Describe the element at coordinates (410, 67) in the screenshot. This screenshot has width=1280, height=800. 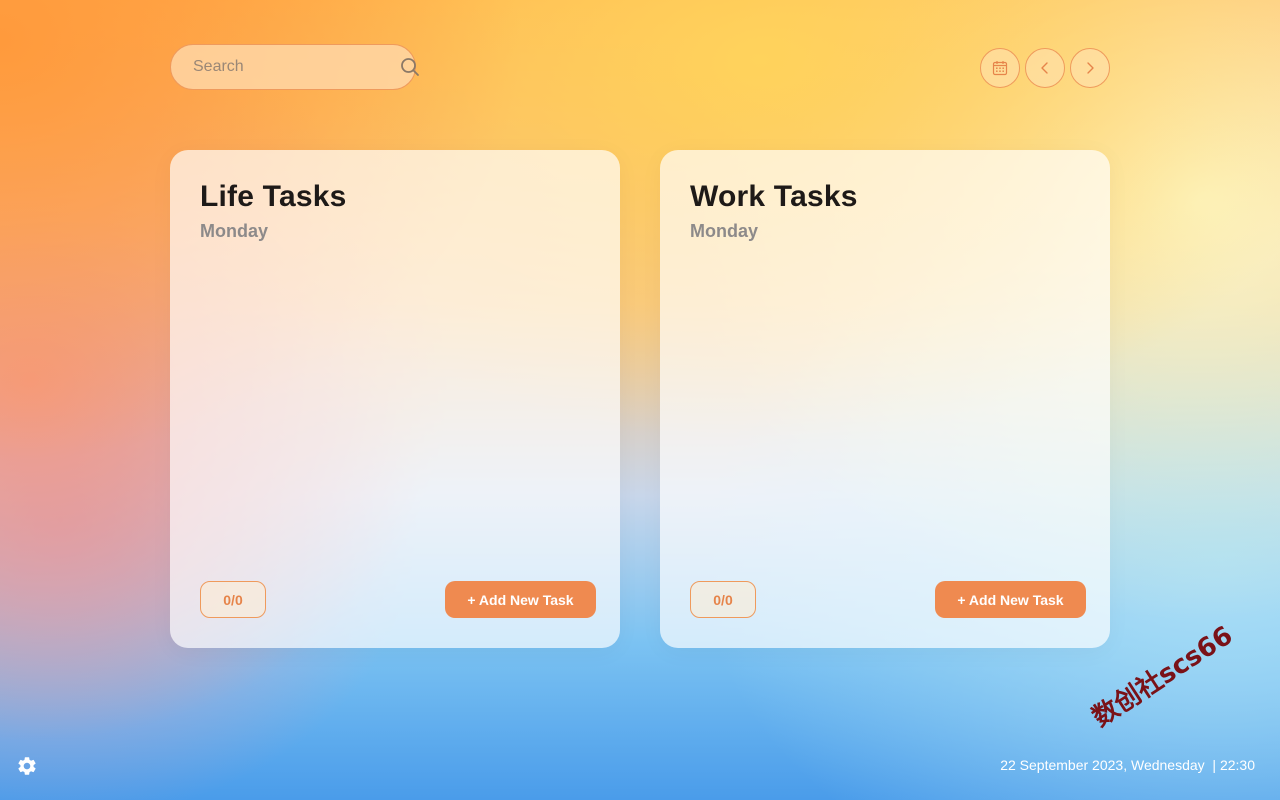
I see `search-icon` at that location.